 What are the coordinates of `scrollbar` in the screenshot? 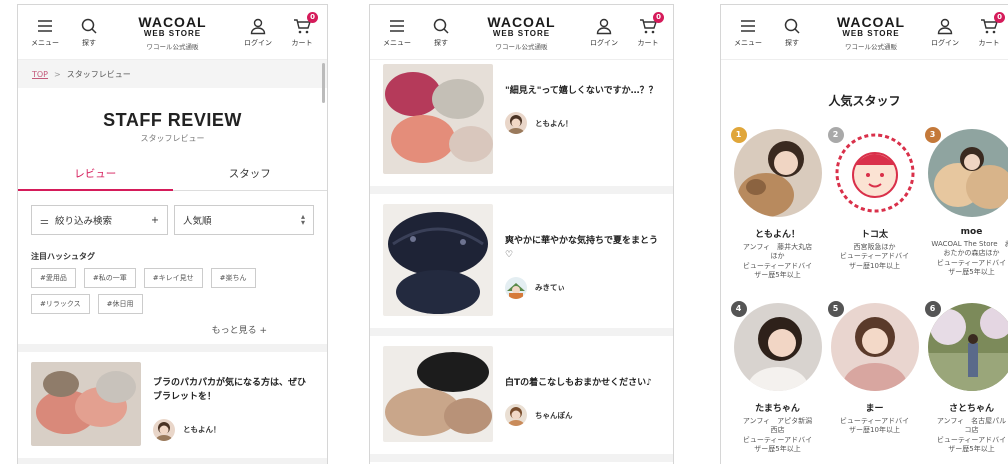 It's located at (323, 83).